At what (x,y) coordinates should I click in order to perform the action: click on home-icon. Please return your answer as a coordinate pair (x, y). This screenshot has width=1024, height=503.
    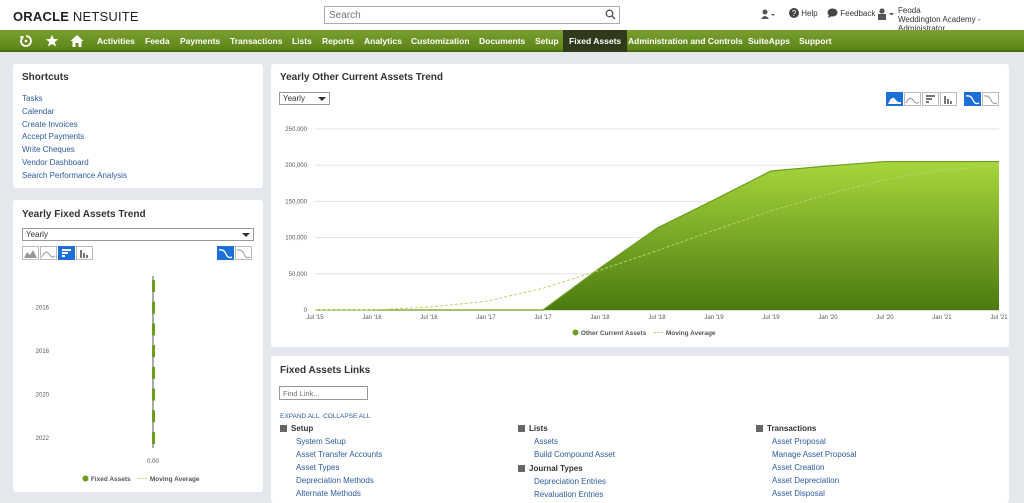
    Looking at the image, I should click on (77, 42).